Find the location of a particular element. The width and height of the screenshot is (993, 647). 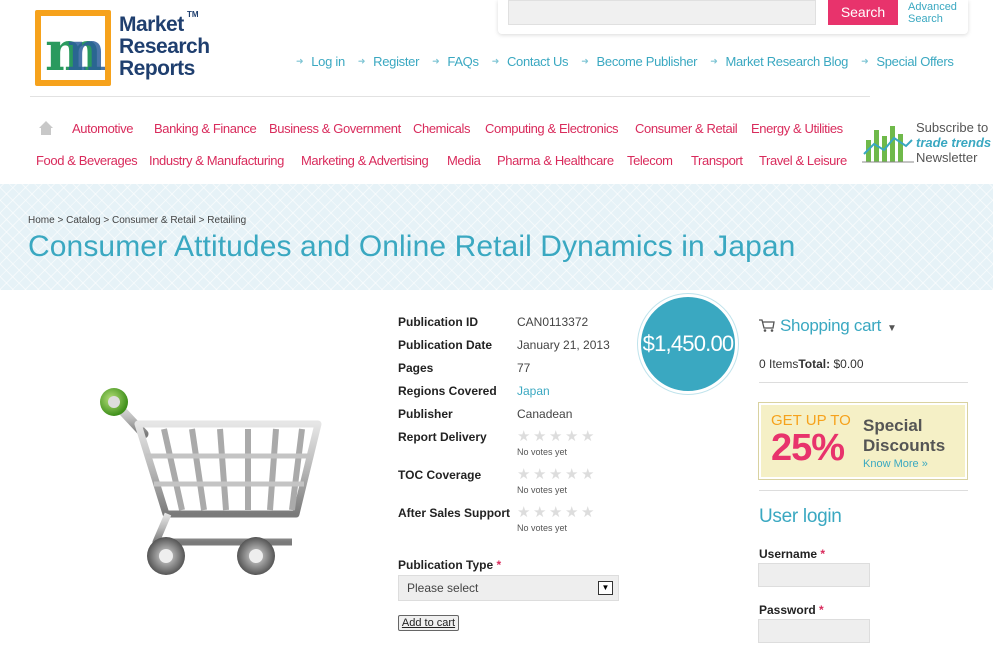

cat-food-beverages: Food & Beverages is located at coordinates (87, 160).